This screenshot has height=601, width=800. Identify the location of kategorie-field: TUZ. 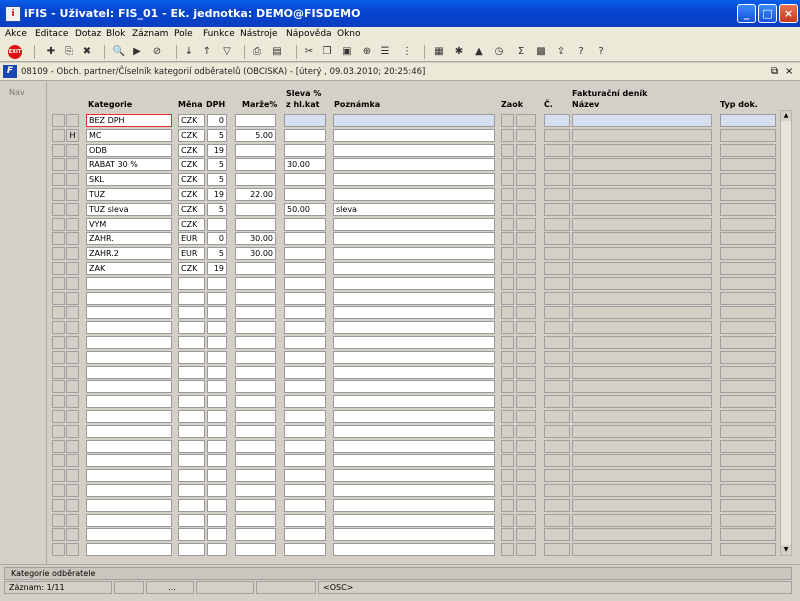
(129, 194).